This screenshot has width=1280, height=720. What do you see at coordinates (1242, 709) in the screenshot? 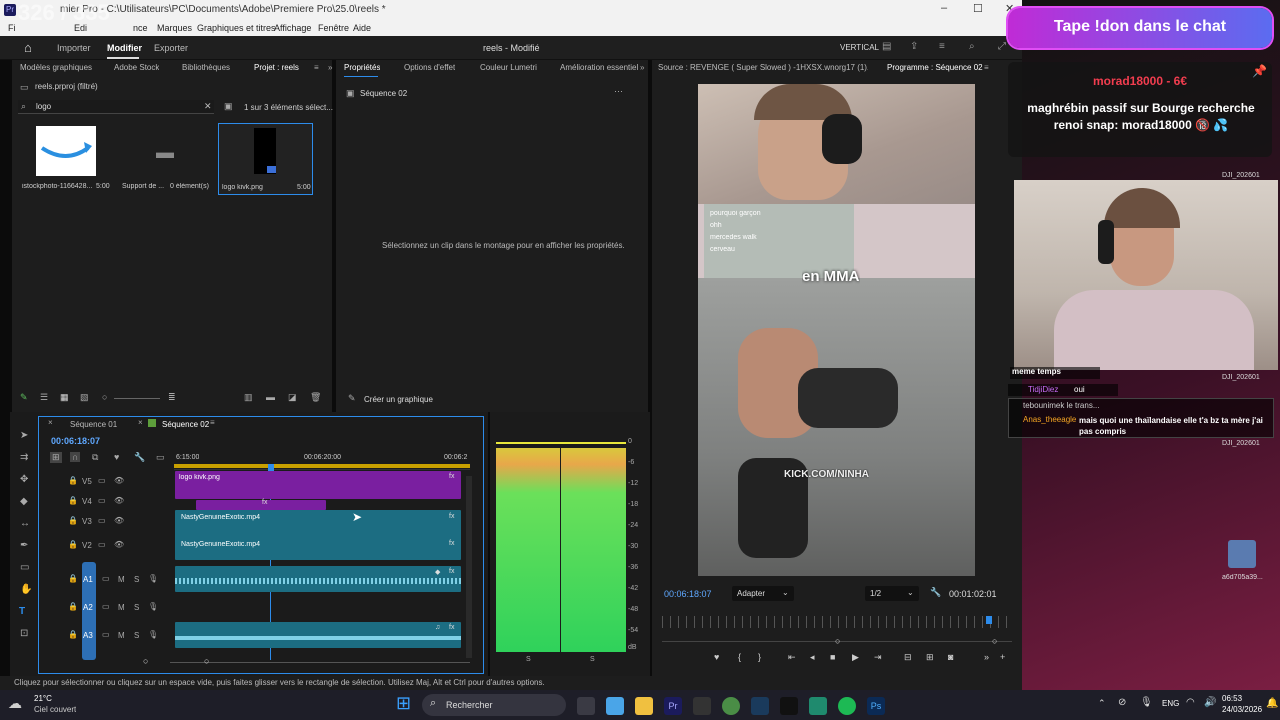
I see `clock-date: 24/03/2026` at bounding box center [1242, 709].